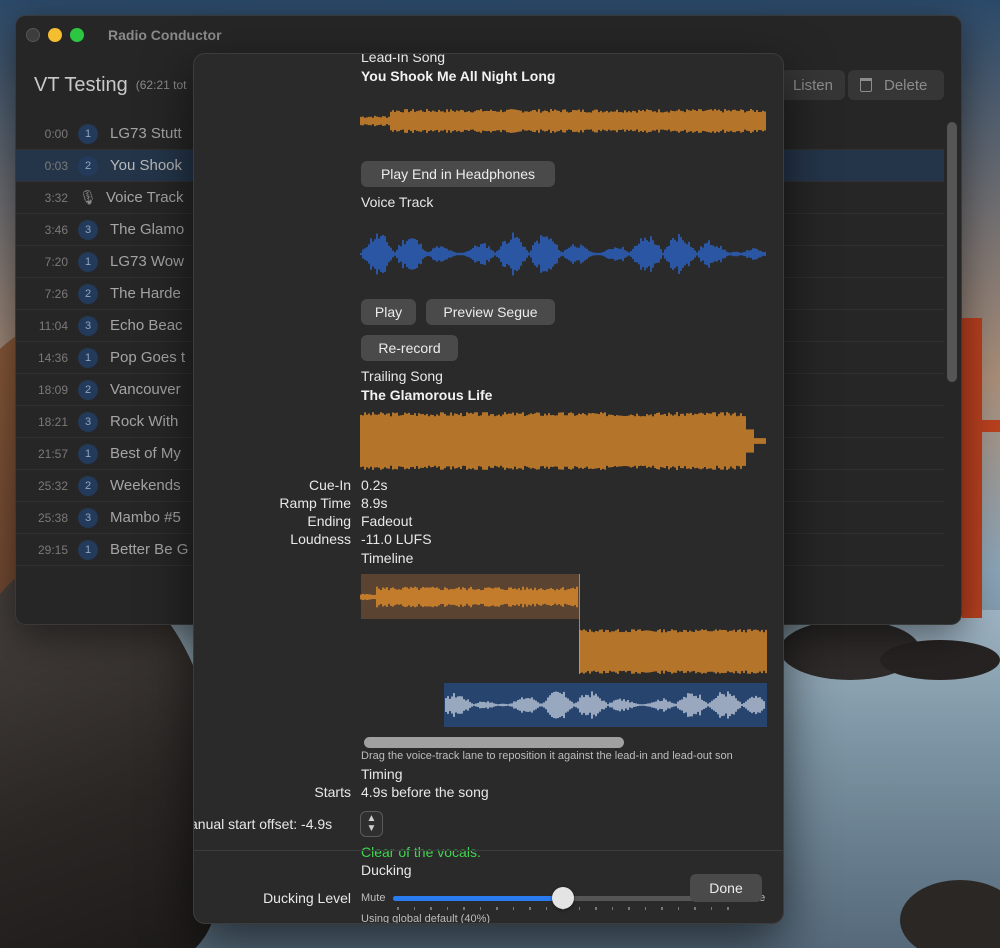  I want to click on minimize-window-button, so click(55, 35).